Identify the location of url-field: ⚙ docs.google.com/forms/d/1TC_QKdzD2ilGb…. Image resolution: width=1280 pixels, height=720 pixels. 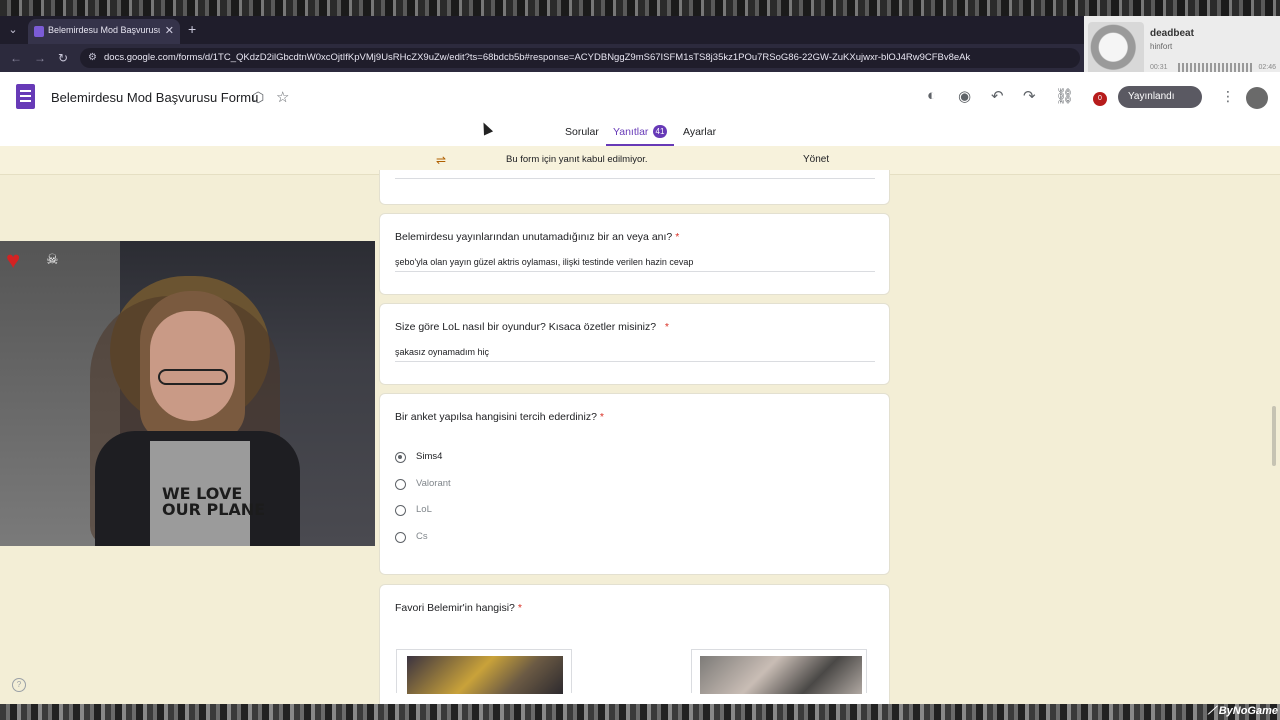
(580, 58).